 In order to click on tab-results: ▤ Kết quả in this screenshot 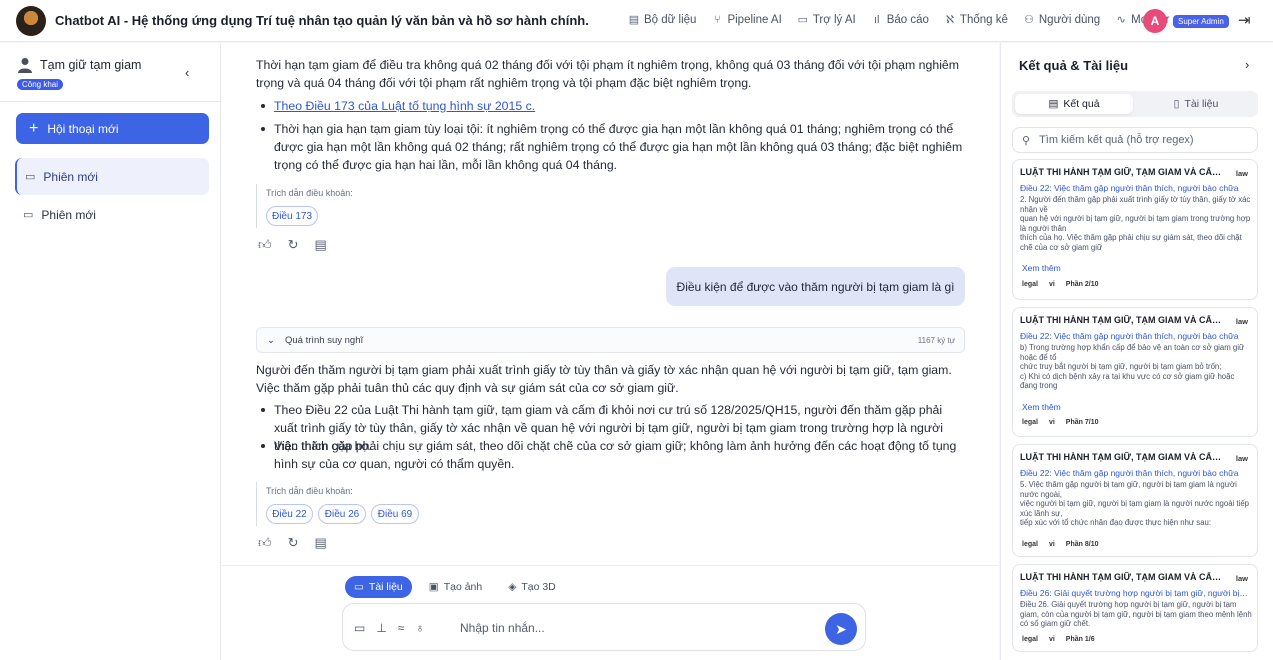, I will do `click(1074, 104)`.